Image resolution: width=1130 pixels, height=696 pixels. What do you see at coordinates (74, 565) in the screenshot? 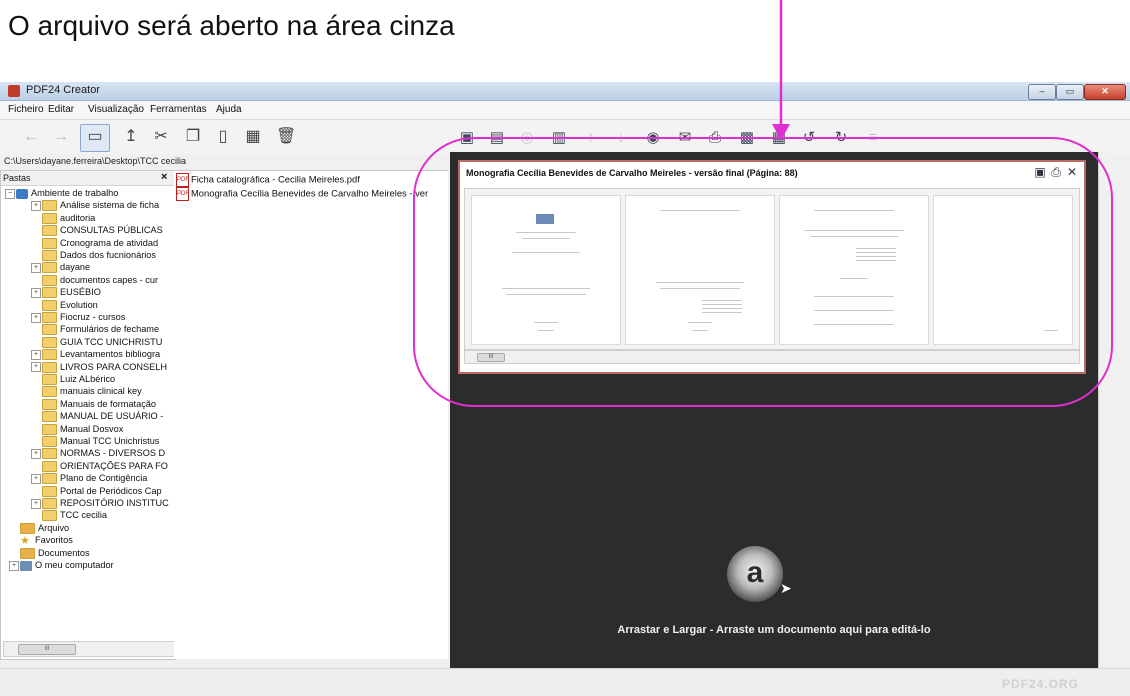
I see `tree-item-label: O meu computador` at bounding box center [74, 565].